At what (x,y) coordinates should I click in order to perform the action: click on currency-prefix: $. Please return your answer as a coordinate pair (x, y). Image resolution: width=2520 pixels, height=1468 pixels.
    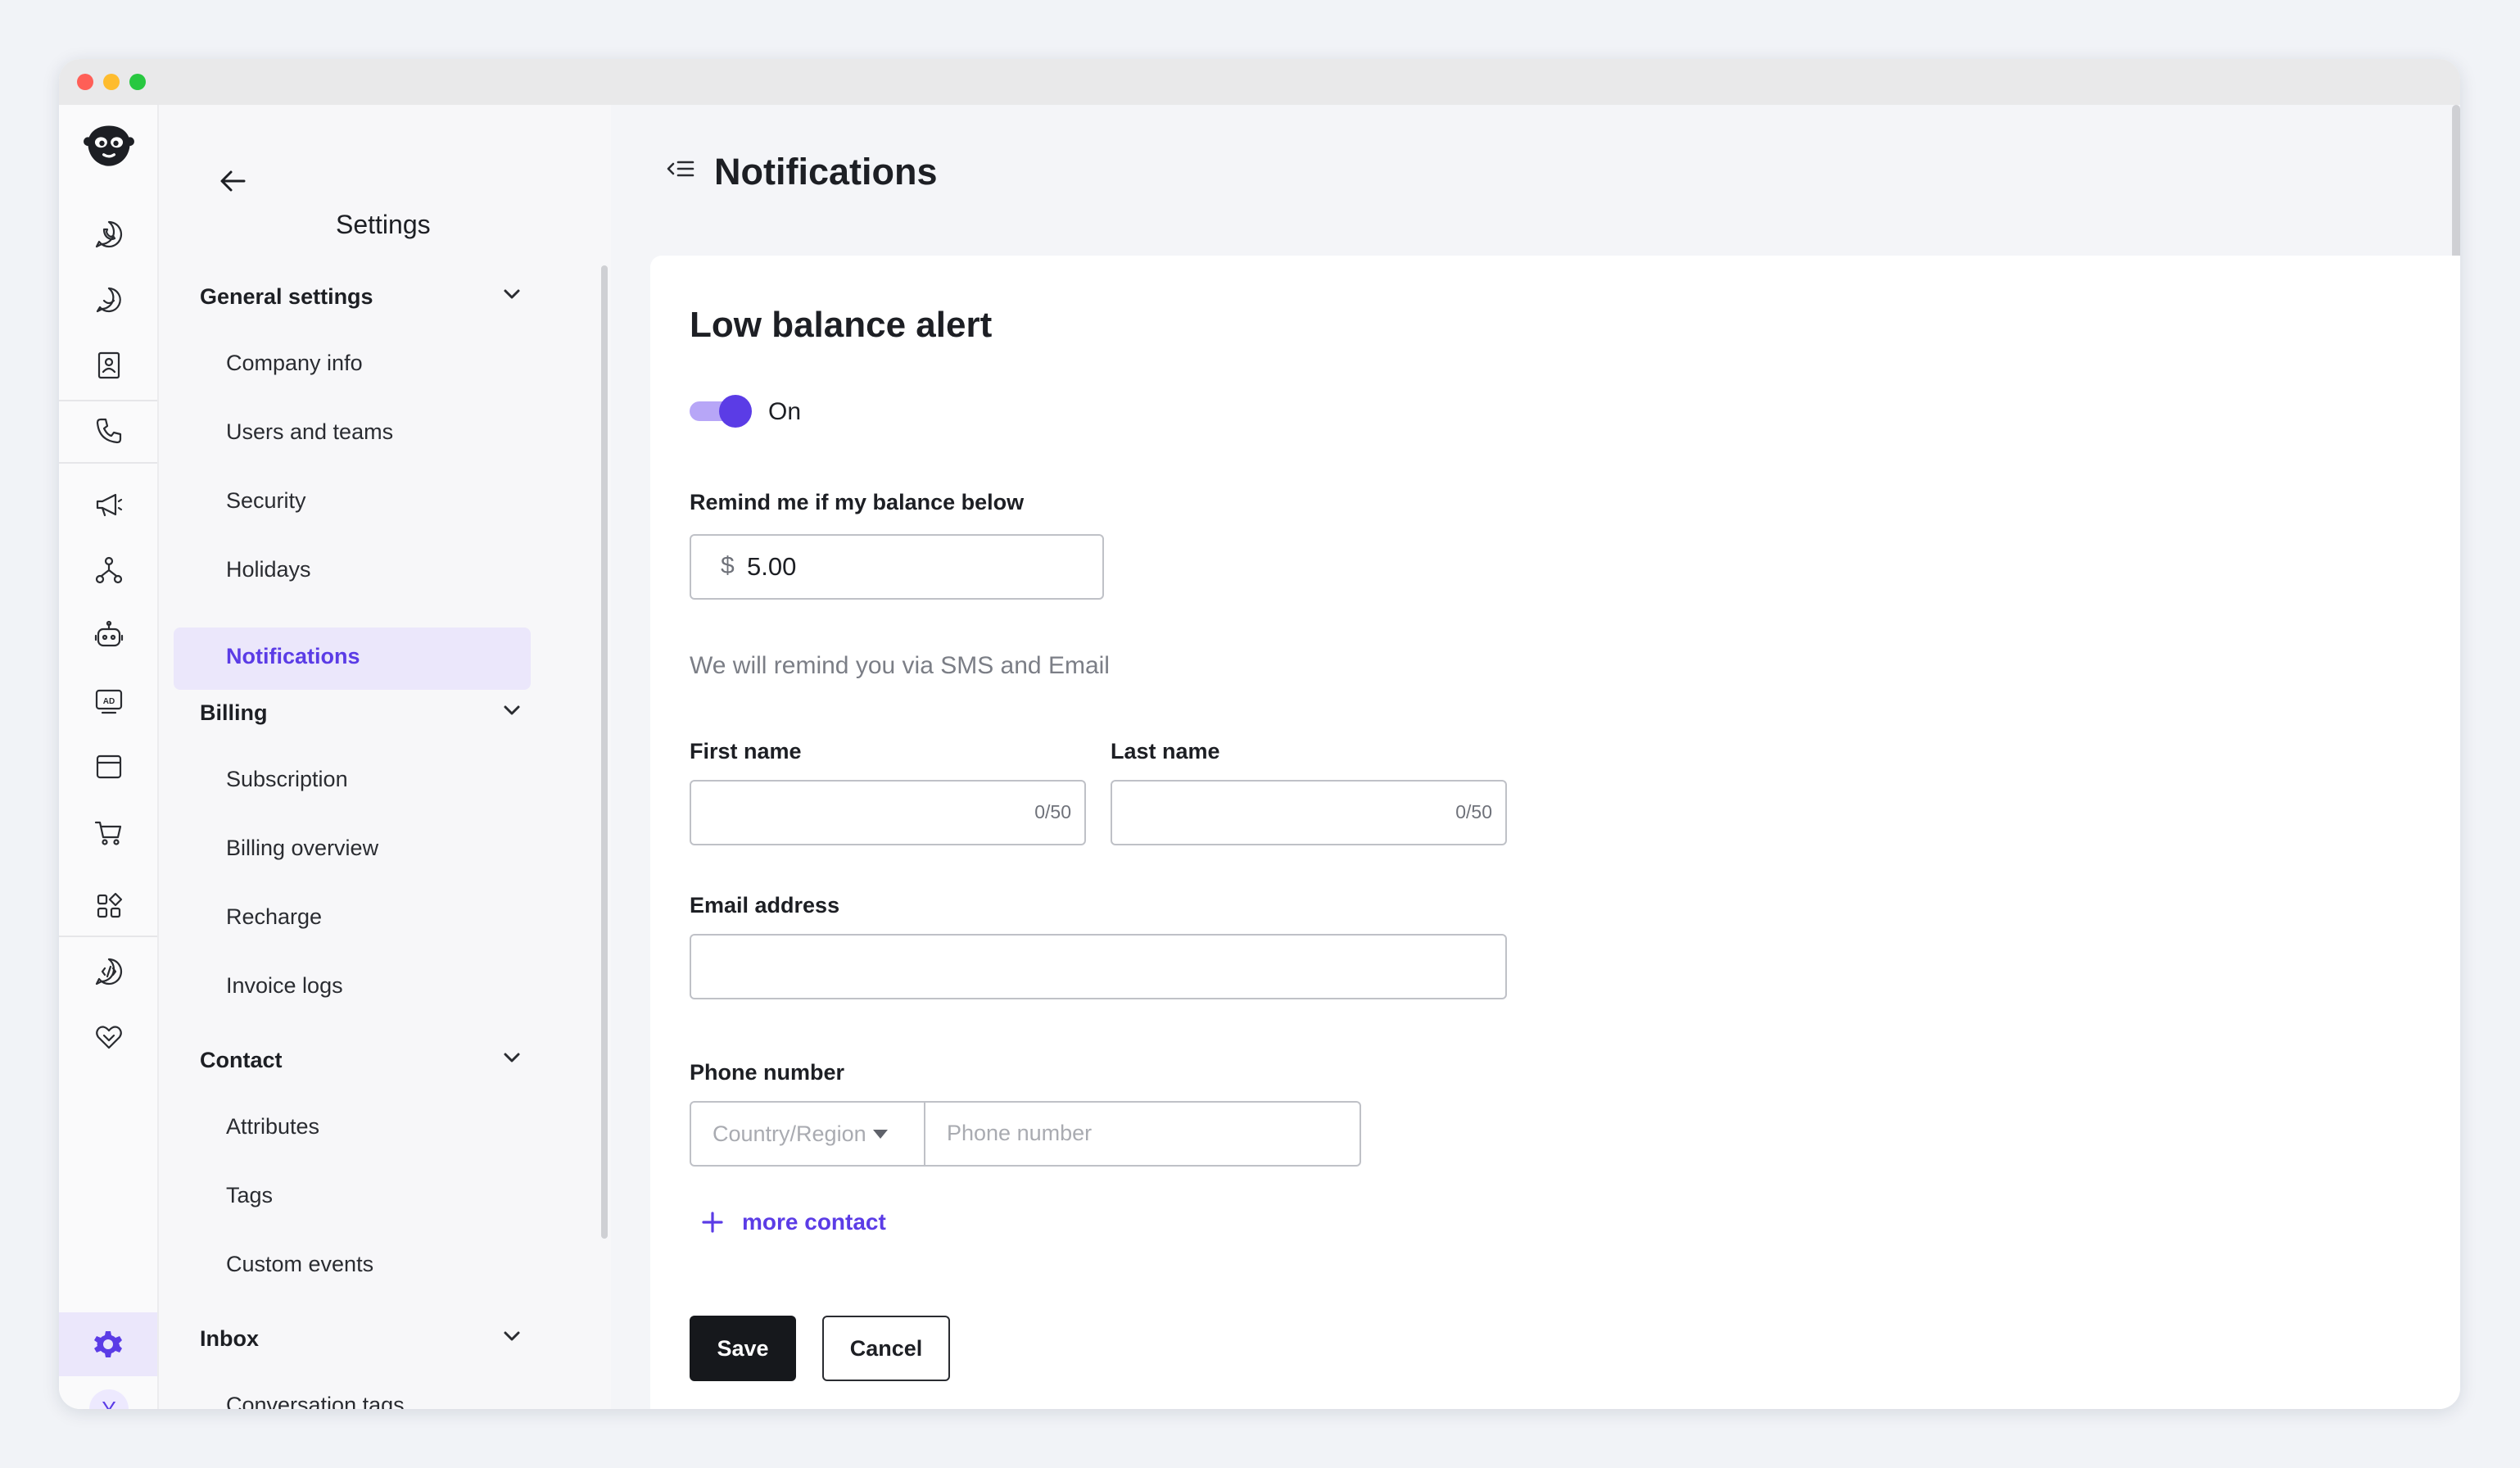
    Looking at the image, I should click on (728, 565).